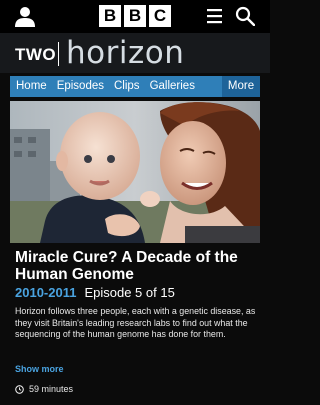 Image resolution: width=320 pixels, height=405 pixels. What do you see at coordinates (45, 292) in the screenshot?
I see `series-link: 2010-2011` at bounding box center [45, 292].